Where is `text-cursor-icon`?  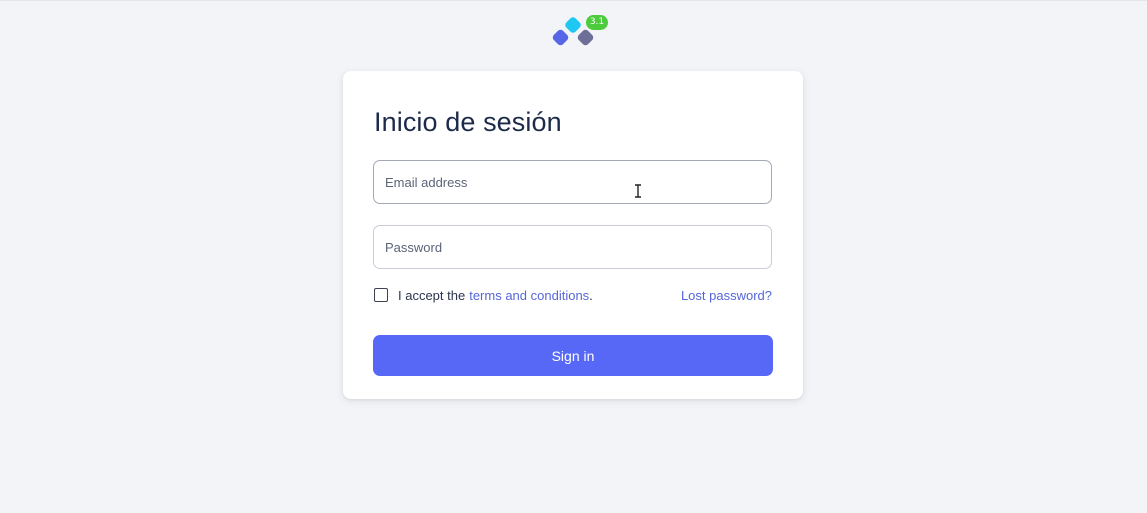
text-cursor-icon is located at coordinates (638, 191).